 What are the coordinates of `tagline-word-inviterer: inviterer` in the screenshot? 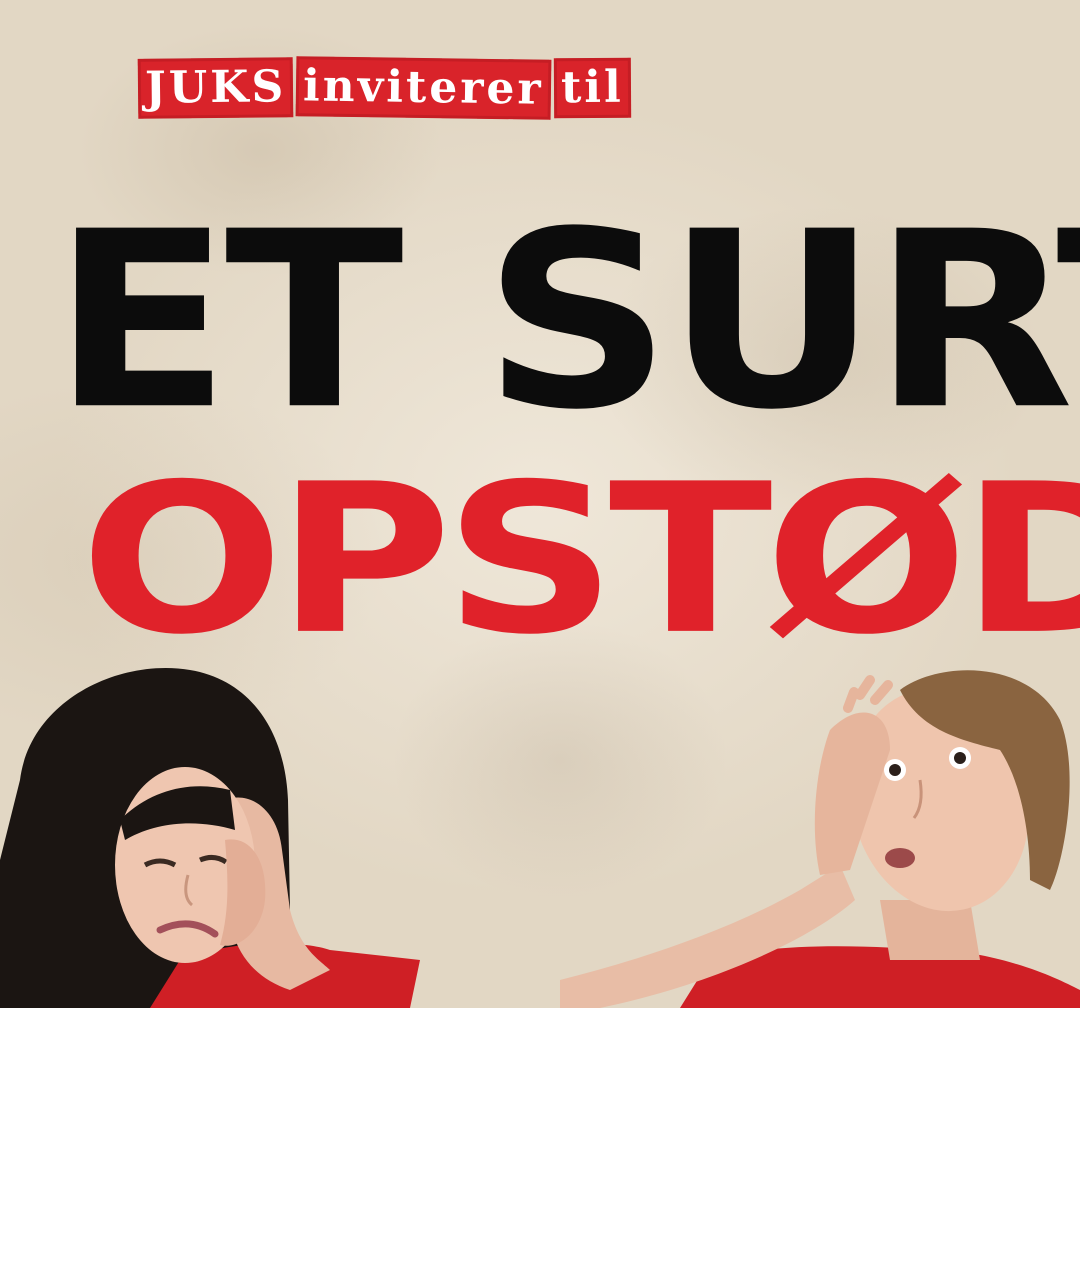 It's located at (423, 88).